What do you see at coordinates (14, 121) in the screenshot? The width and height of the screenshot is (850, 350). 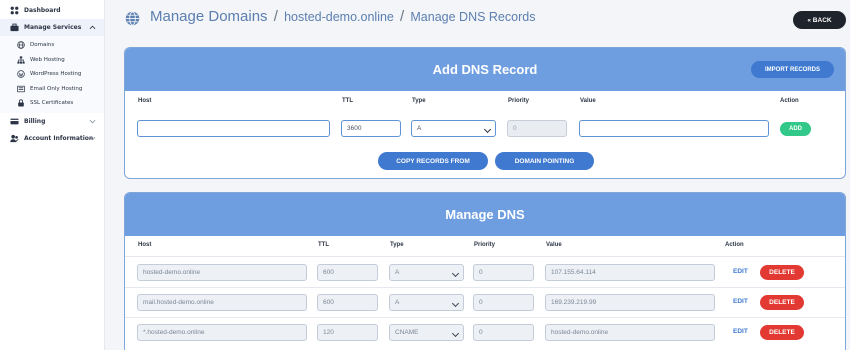 I see `credit-card-icon` at bounding box center [14, 121].